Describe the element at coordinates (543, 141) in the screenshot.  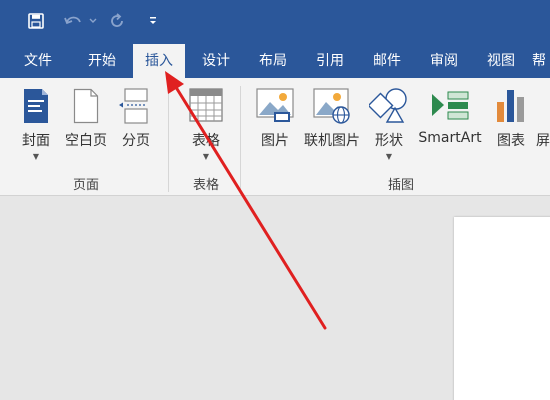
I see `screenshot-label: 屏` at that location.